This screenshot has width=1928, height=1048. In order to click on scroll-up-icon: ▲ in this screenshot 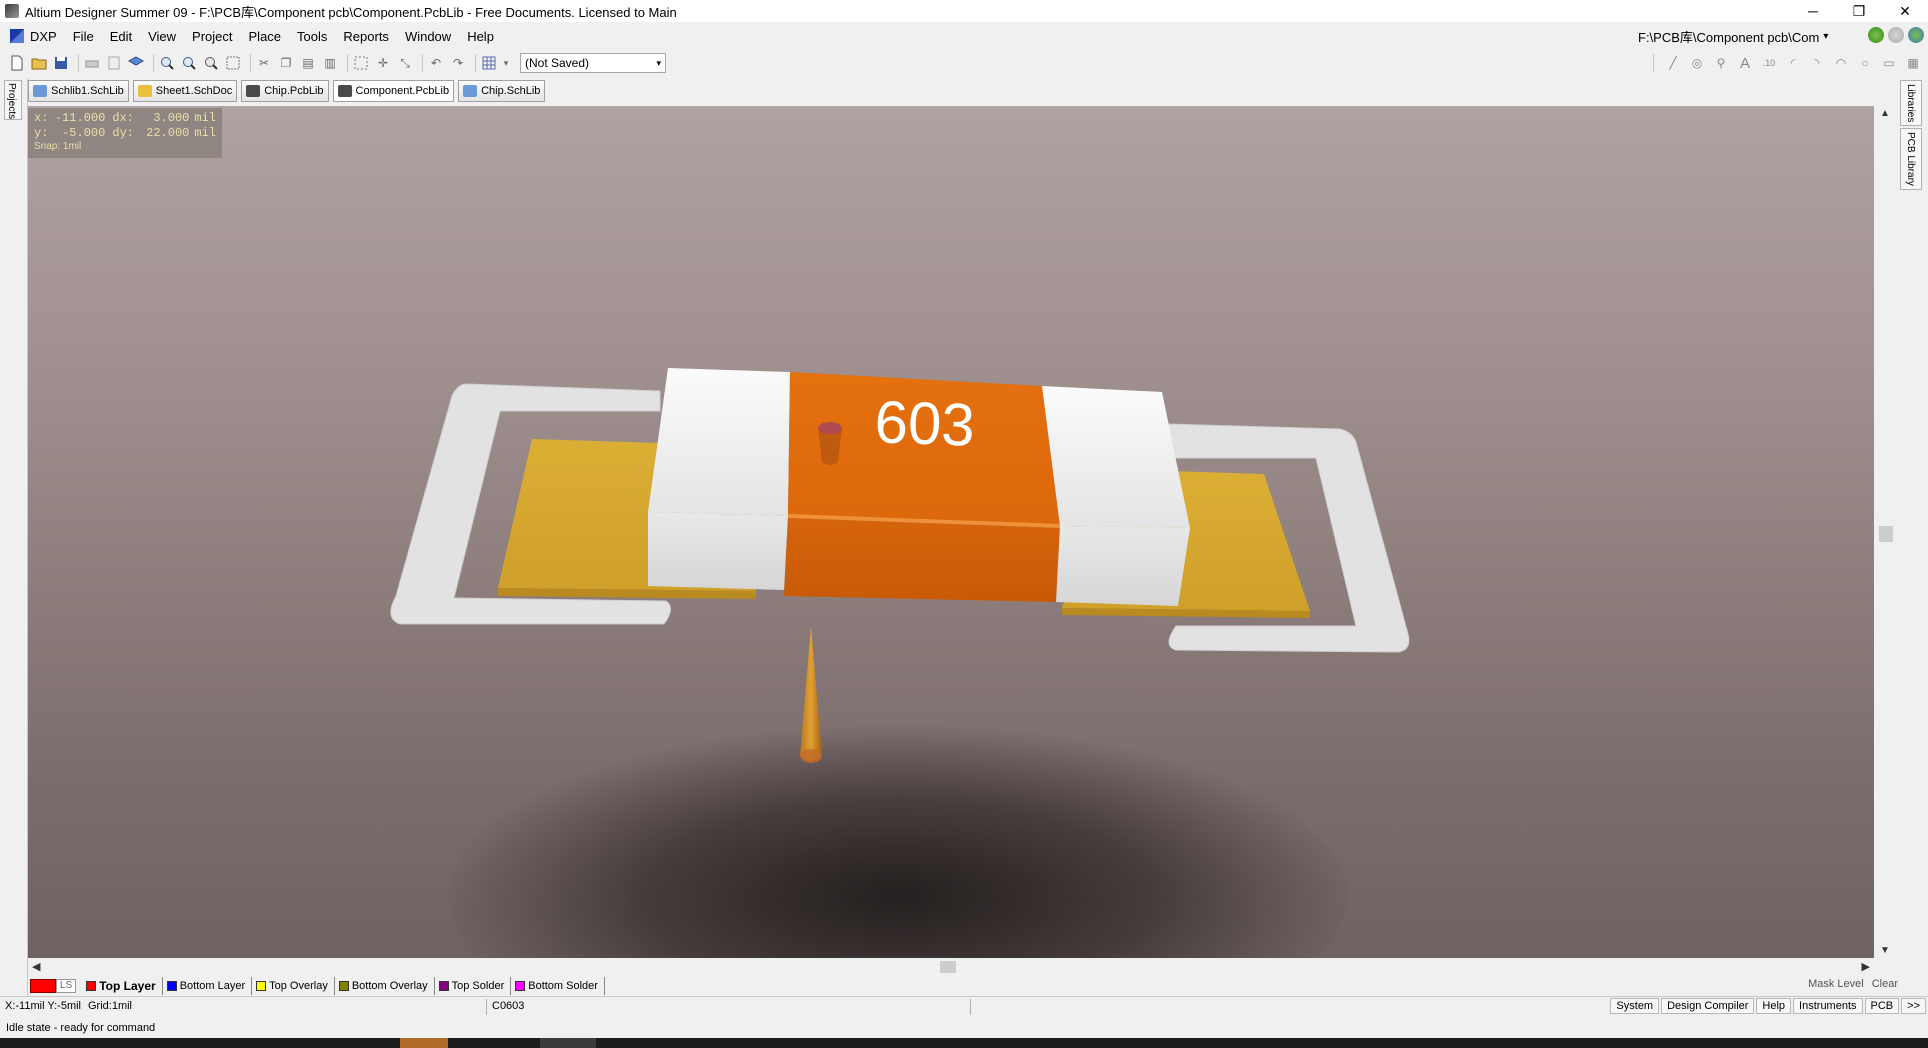, I will do `click(1885, 113)`.